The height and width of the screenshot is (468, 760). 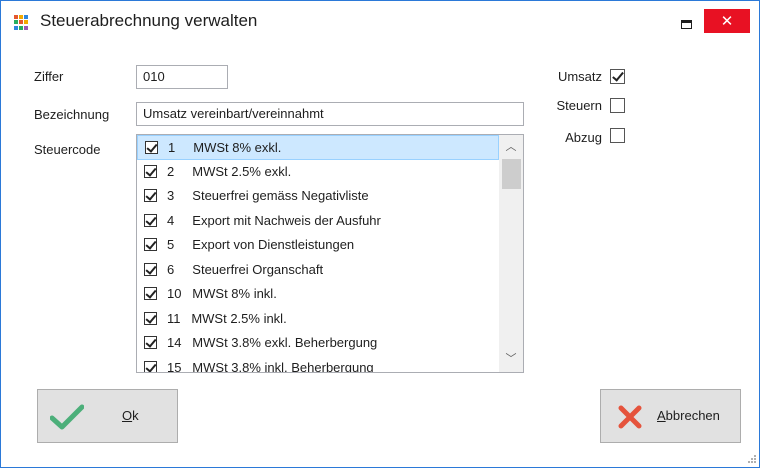 What do you see at coordinates (222, 293) in the screenshot?
I see `list-item-label: 10 MWSt 8% inkl.` at bounding box center [222, 293].